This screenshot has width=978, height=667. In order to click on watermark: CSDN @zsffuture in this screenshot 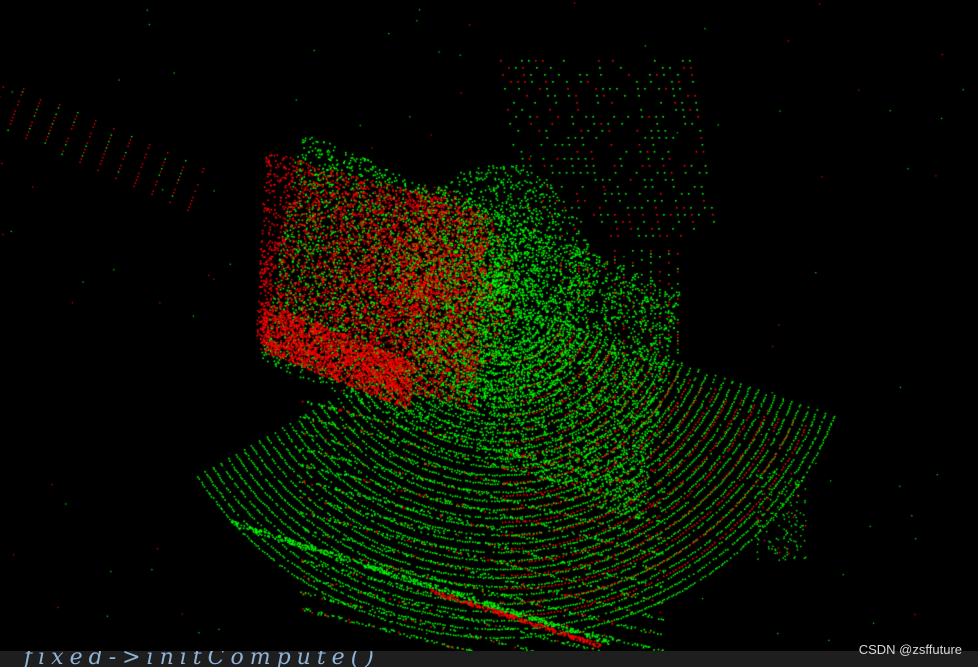, I will do `click(910, 649)`.